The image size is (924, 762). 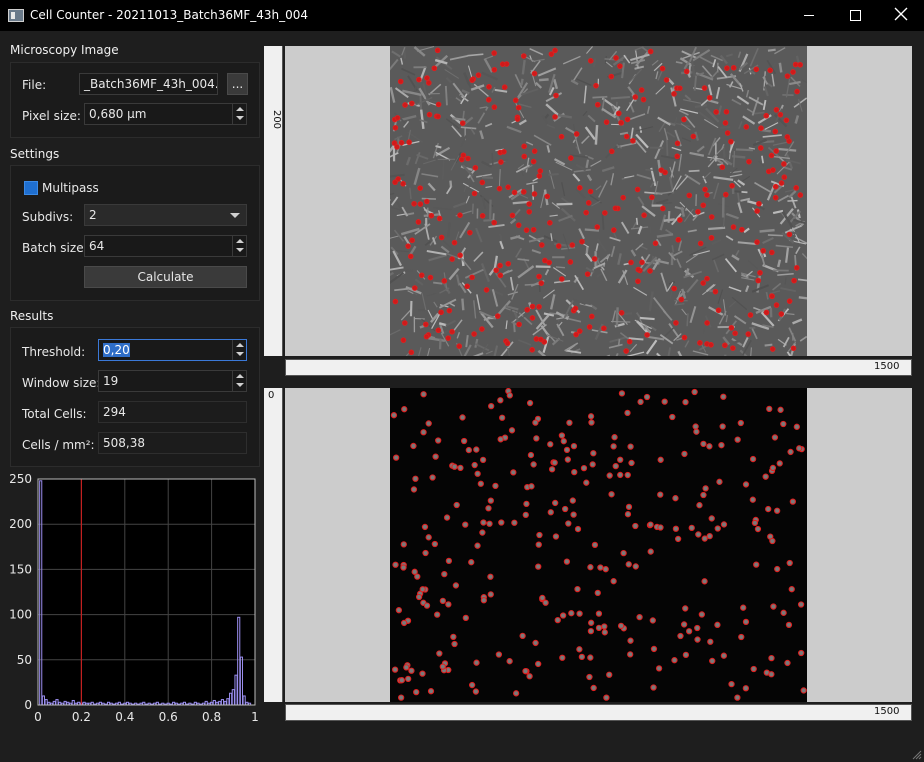 I want to click on calculate-button: Calculate, so click(x=165, y=277).